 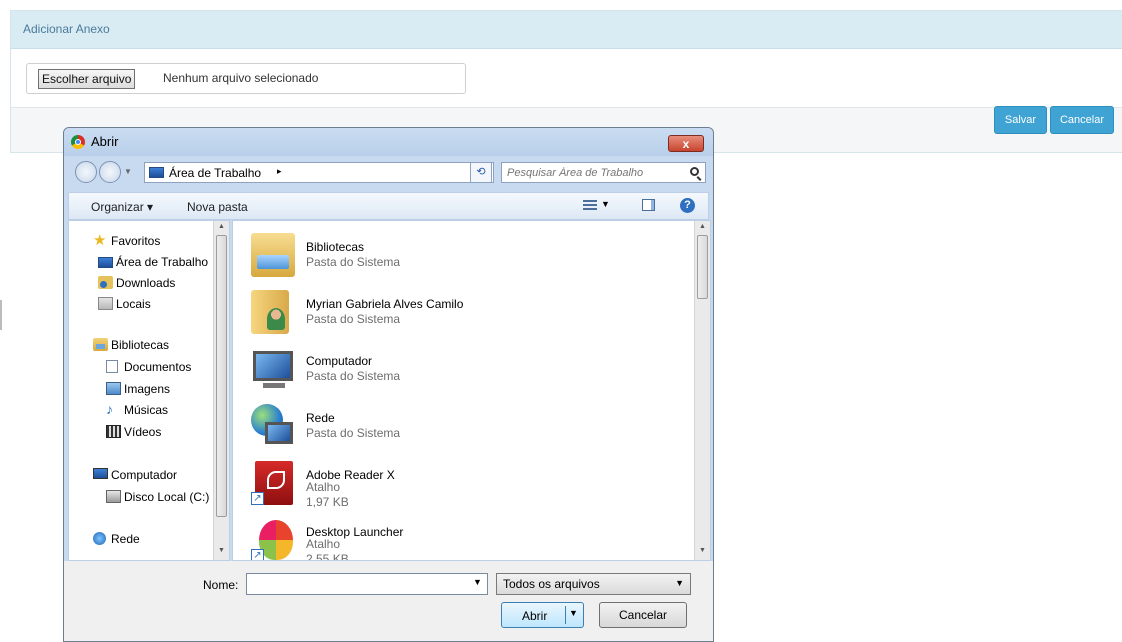 I want to click on nav-label: Área de Trabalho, so click(x=162, y=262).